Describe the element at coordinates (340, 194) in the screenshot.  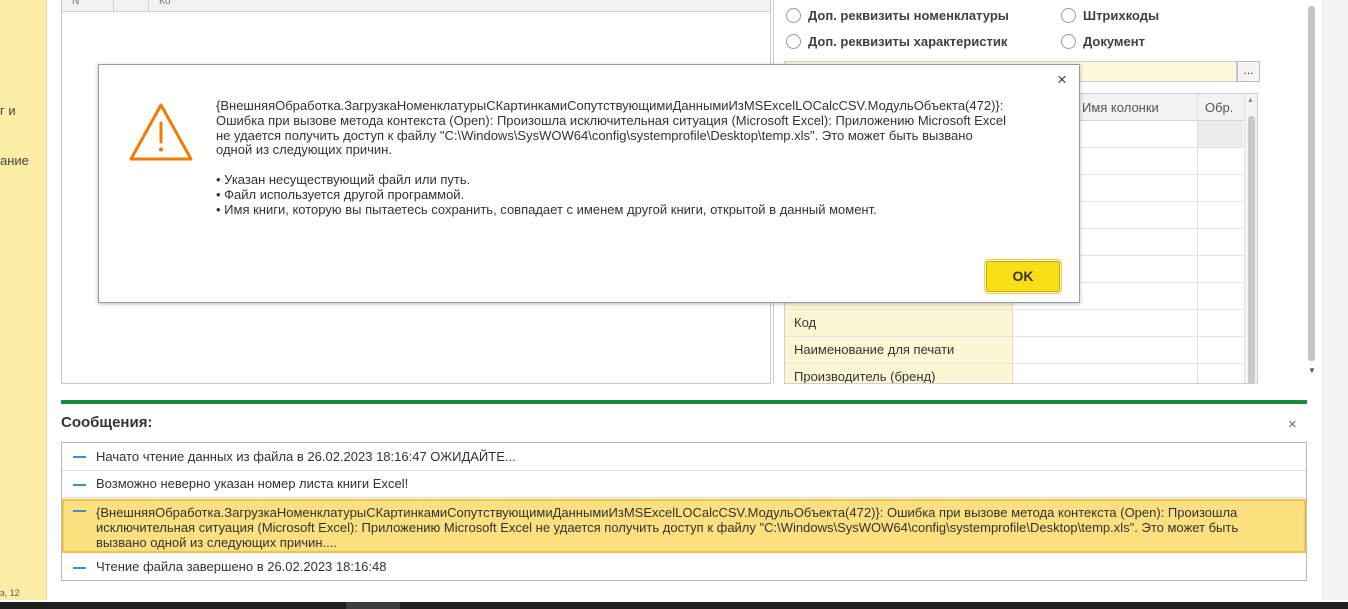
I see `dialog-reason: • Файл используется другой программой.` at that location.